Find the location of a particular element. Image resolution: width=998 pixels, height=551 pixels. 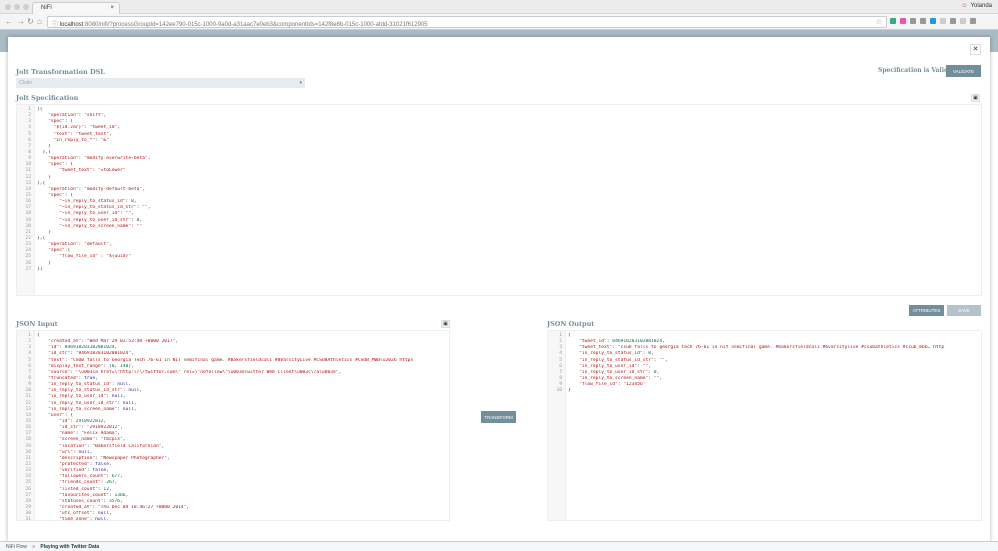

profile-icon: ☺ is located at coordinates (964, 6).